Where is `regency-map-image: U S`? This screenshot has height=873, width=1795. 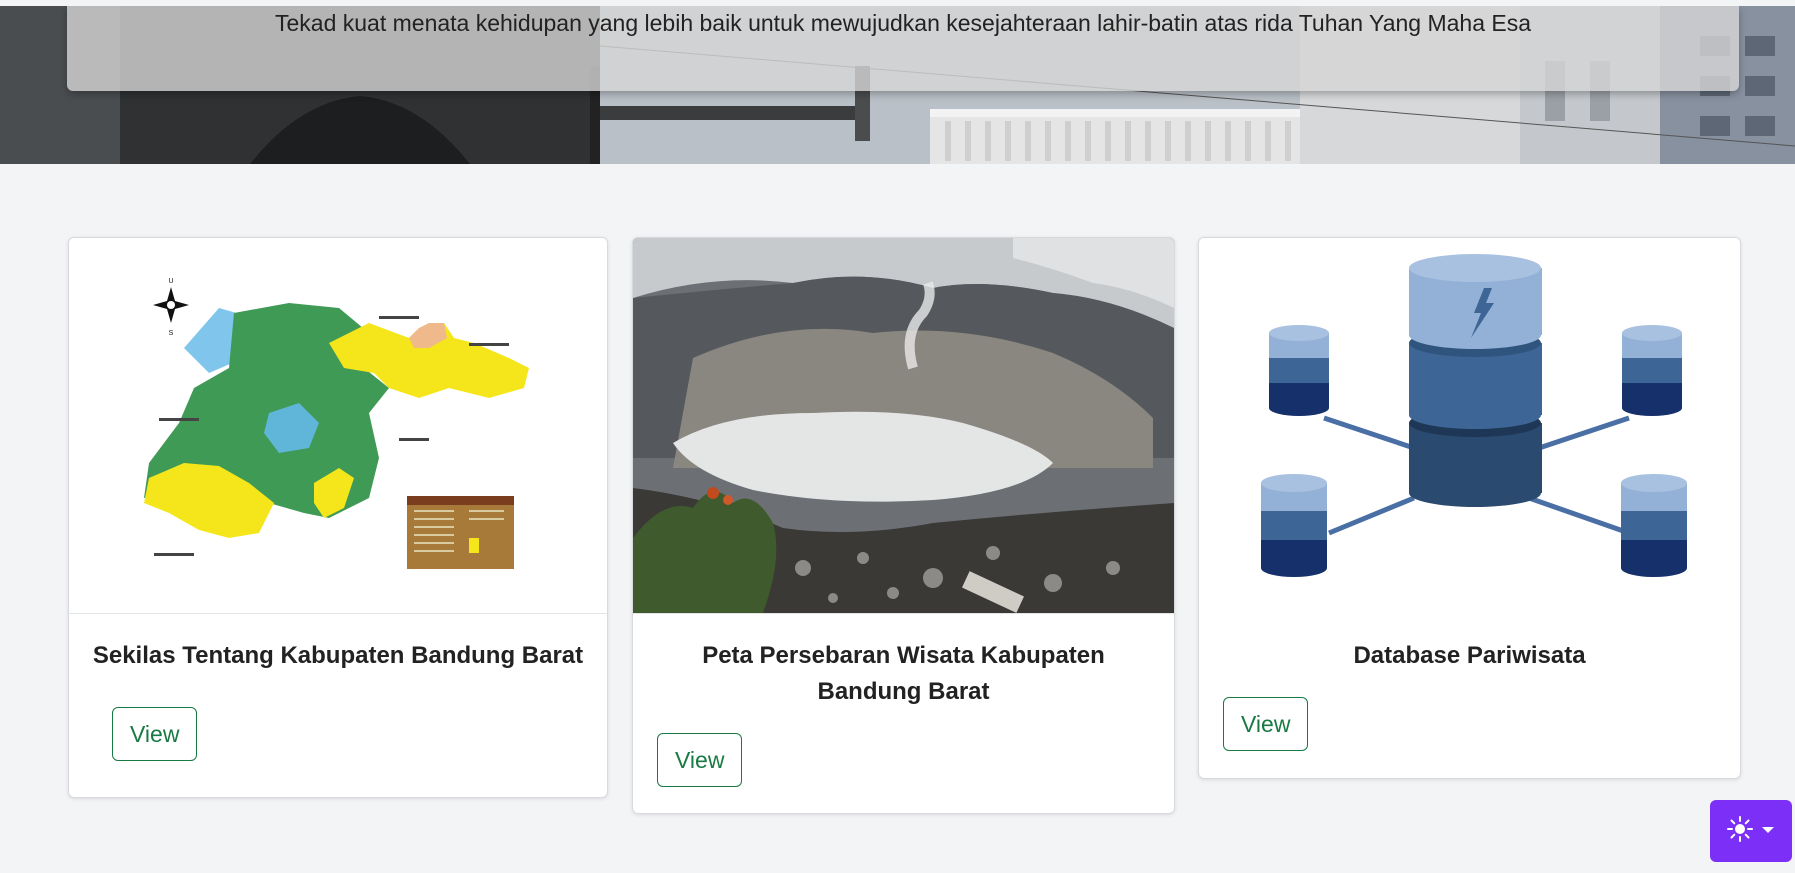
regency-map-image: U S is located at coordinates (338, 426).